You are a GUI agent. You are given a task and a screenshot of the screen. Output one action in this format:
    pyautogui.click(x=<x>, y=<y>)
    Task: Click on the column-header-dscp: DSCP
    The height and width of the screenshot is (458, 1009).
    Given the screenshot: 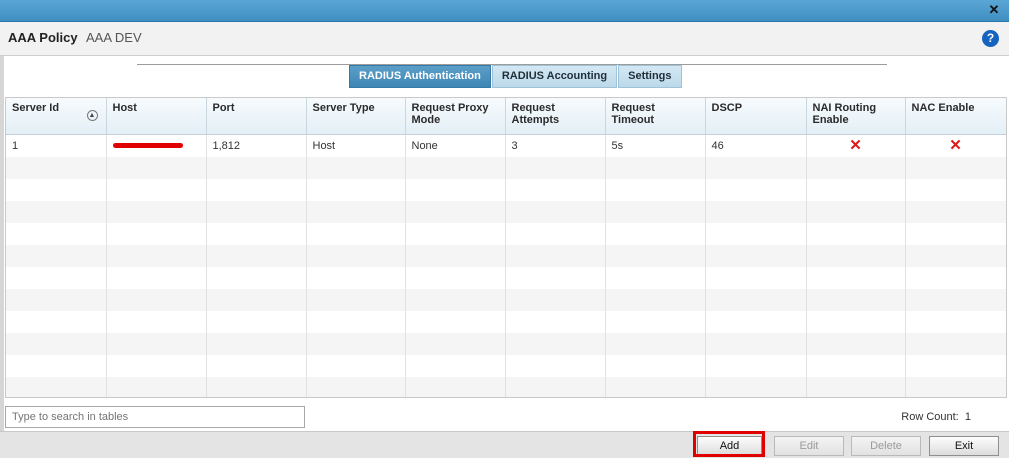 What is the action you would take?
    pyautogui.click(x=756, y=116)
    